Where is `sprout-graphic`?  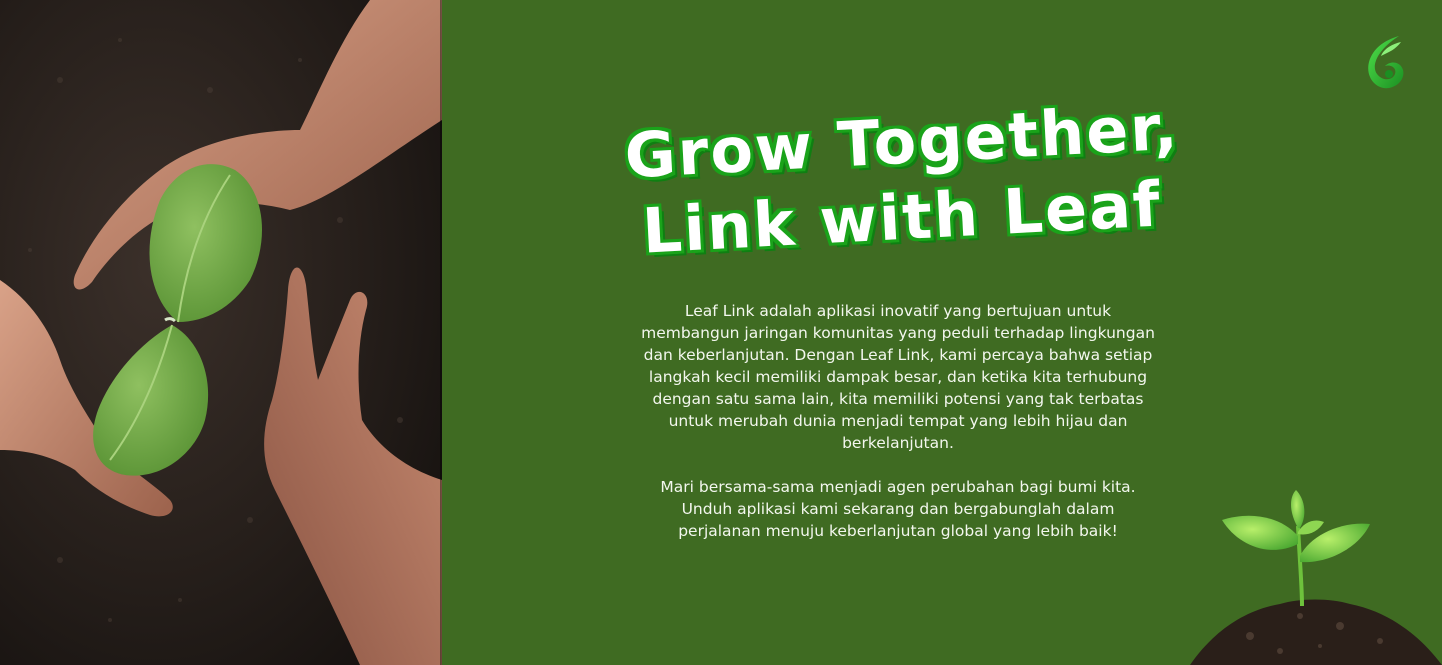
sprout-graphic is located at coordinates (1316, 577).